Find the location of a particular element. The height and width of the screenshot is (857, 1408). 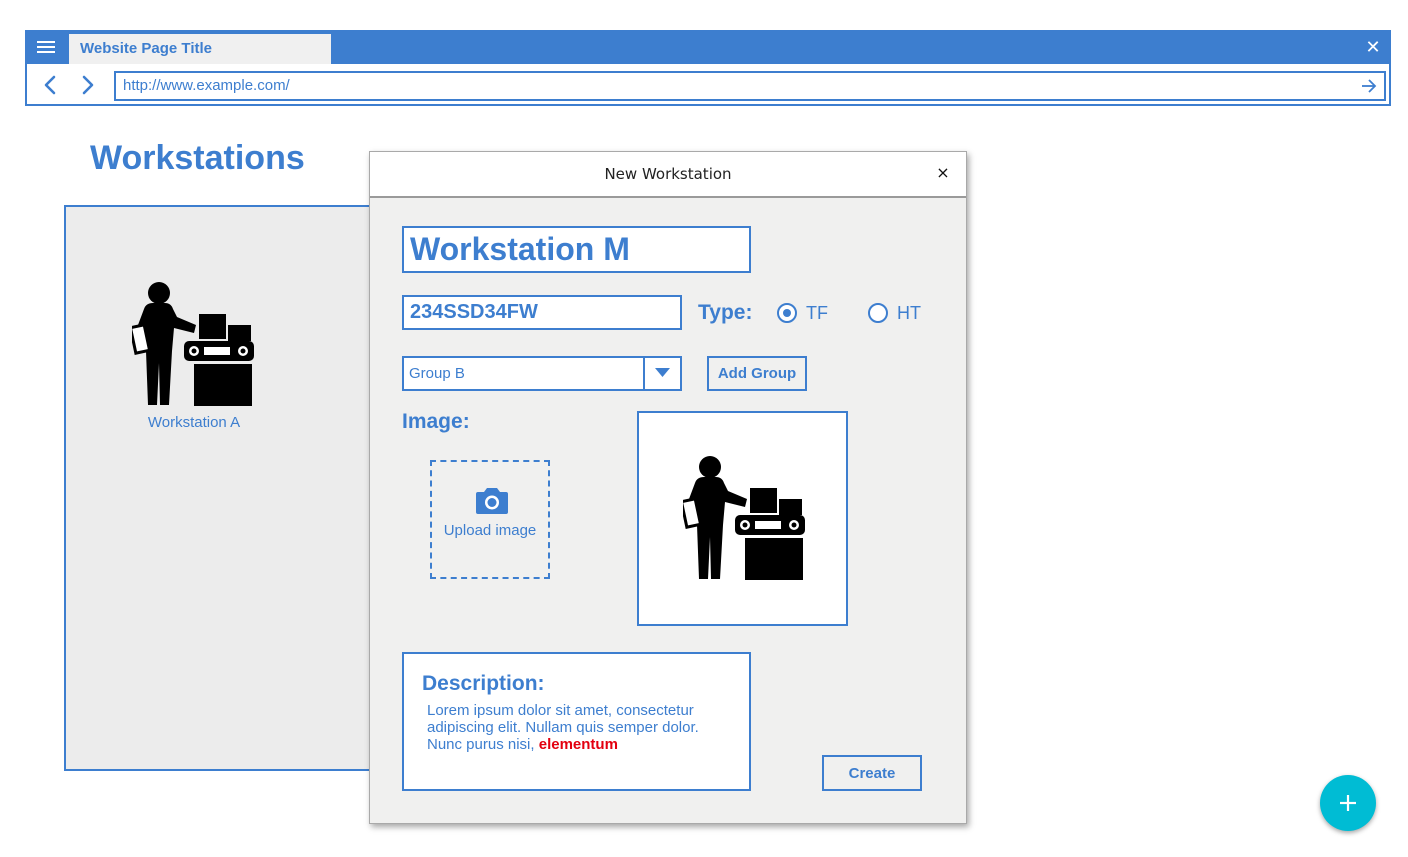

image-preview is located at coordinates (742, 518).